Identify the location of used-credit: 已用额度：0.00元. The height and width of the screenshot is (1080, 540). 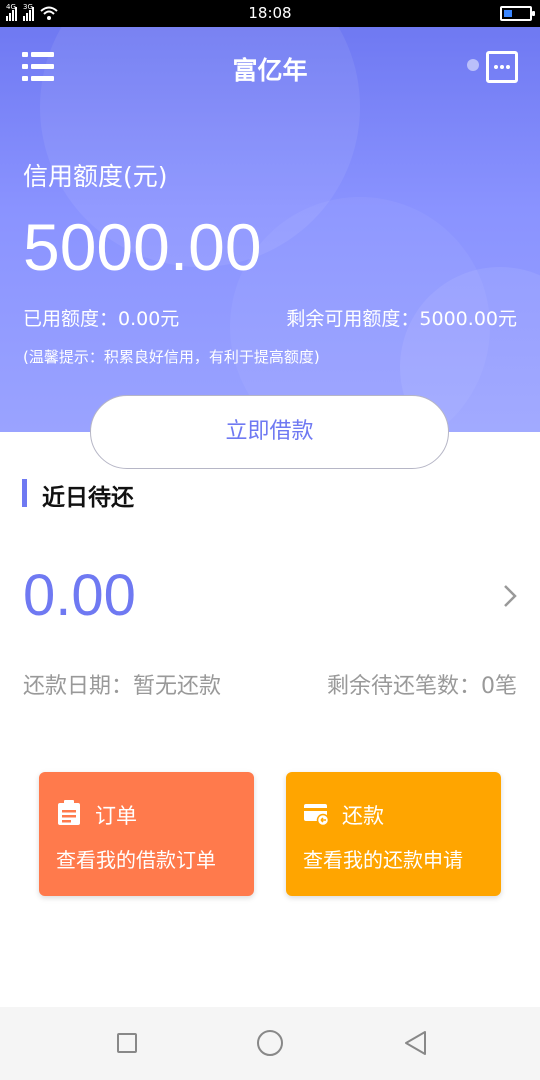
(101, 319).